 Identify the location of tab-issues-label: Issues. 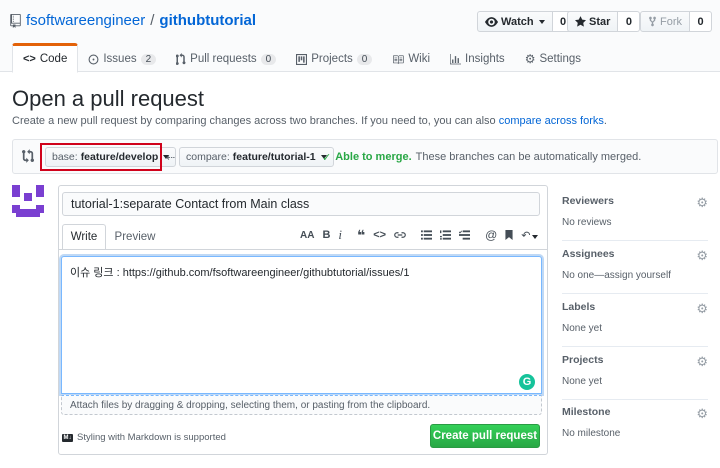
(120, 59).